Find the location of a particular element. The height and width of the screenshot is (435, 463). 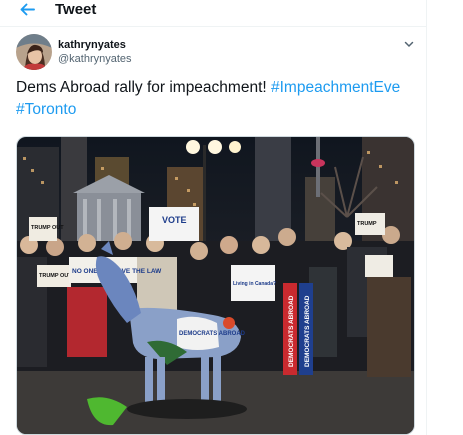

arrow-left-icon is located at coordinates (27, 9).